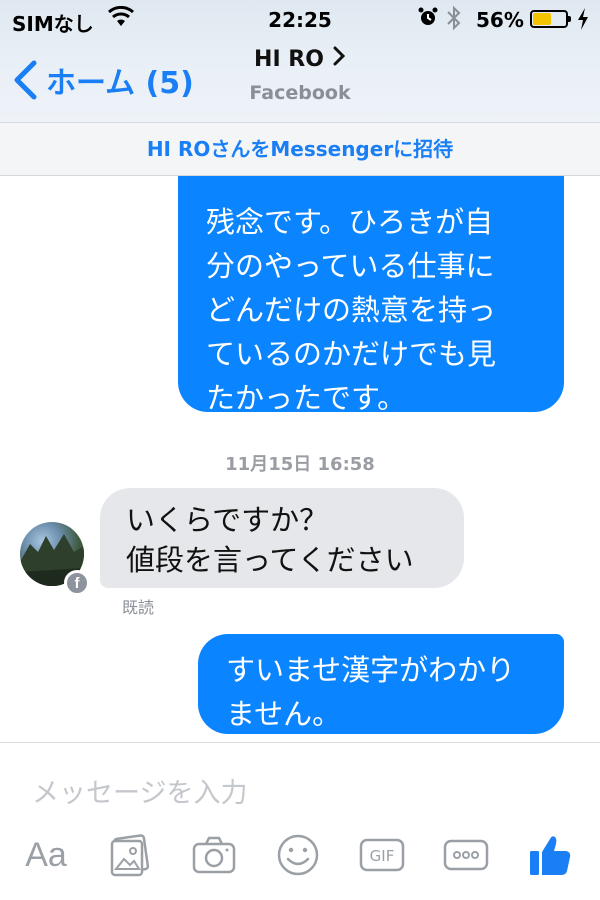  I want to click on contact-subtitle: Facebook, so click(300, 93).